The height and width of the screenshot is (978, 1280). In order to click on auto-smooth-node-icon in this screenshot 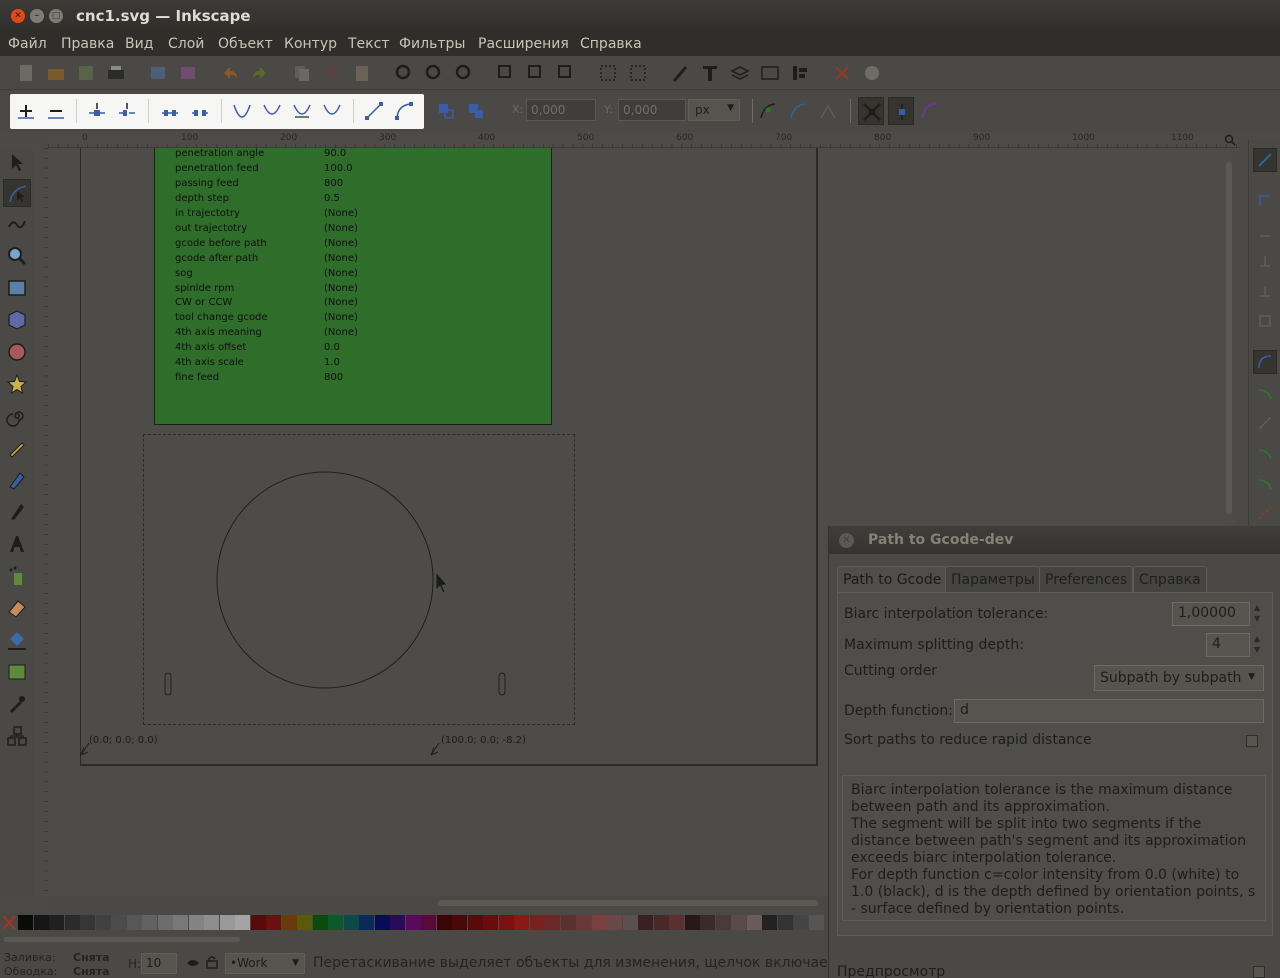, I will do `click(332, 111)`.